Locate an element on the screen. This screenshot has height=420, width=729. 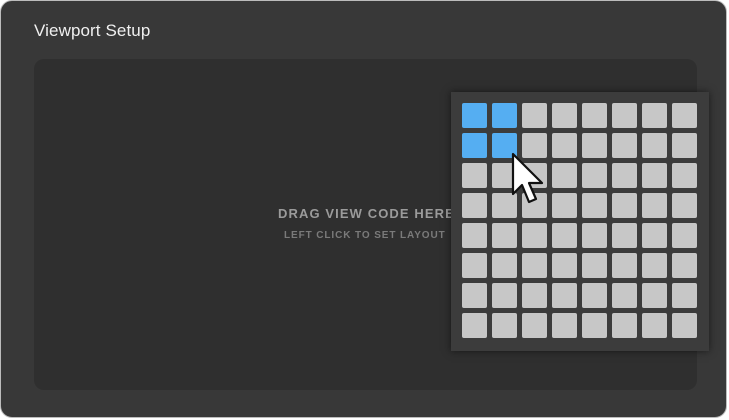
drop-zone-subtitle: LEFT CLICK TO SET LAYOUT is located at coordinates (365, 235).